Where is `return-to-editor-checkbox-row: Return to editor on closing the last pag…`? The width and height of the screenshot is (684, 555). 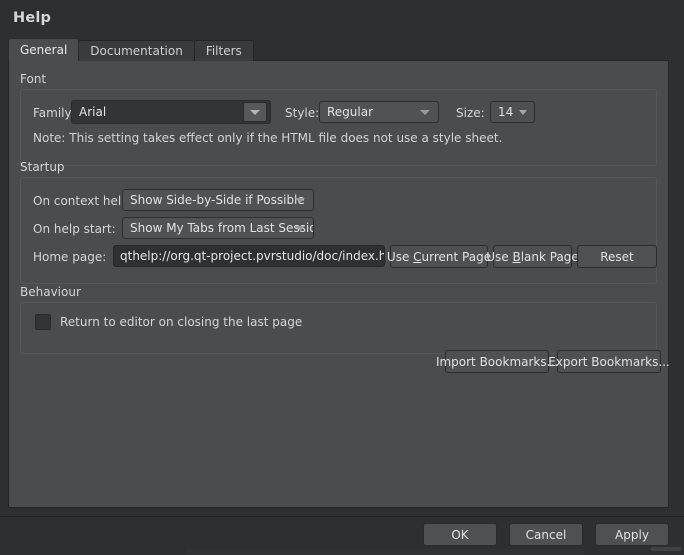
return-to-editor-checkbox-row: Return to editor on closing the last pag… is located at coordinates (168, 322).